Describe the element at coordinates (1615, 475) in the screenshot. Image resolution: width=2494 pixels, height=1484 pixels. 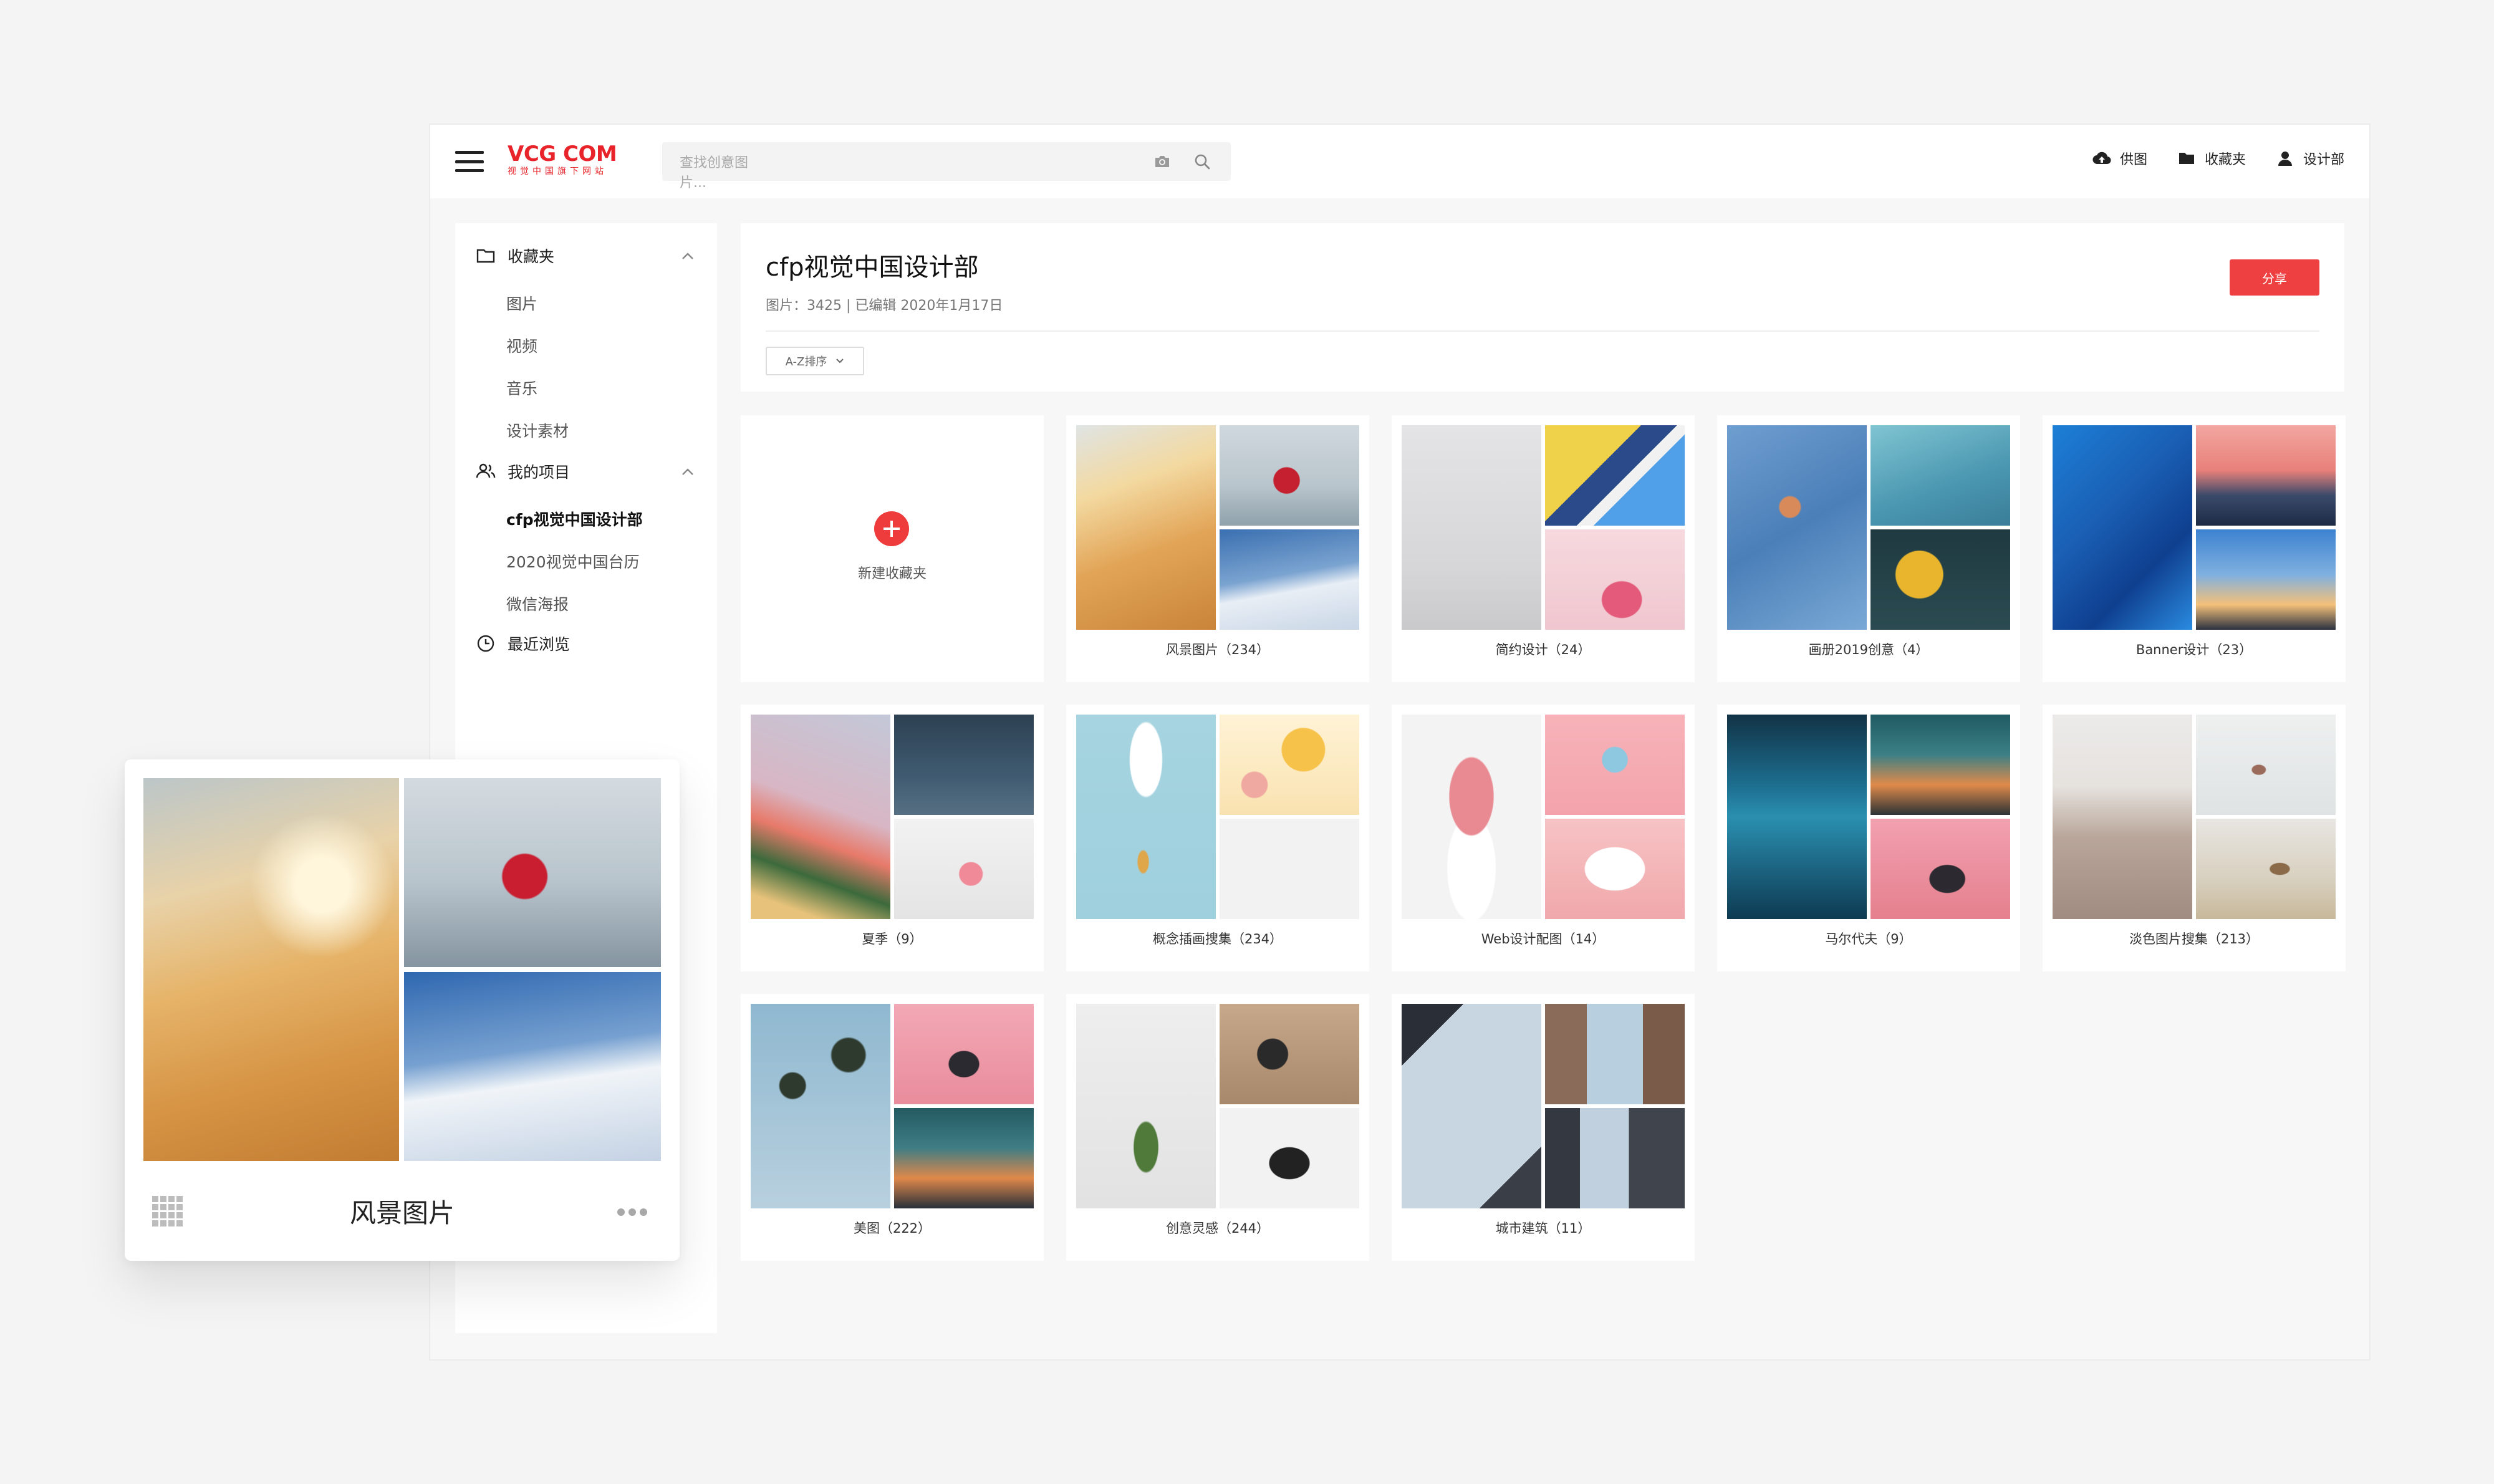
I see `photo-yellow-building` at that location.